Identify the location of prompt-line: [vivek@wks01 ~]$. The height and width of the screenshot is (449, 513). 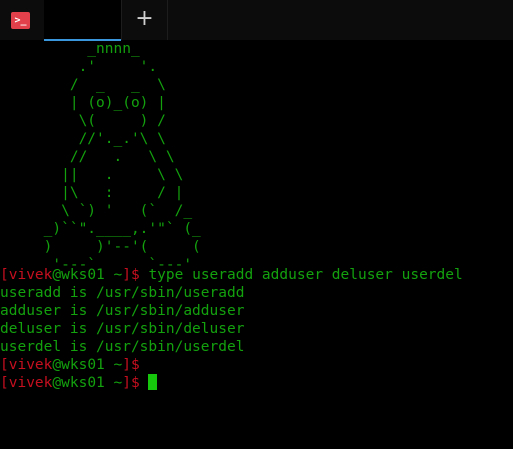
(70, 365).